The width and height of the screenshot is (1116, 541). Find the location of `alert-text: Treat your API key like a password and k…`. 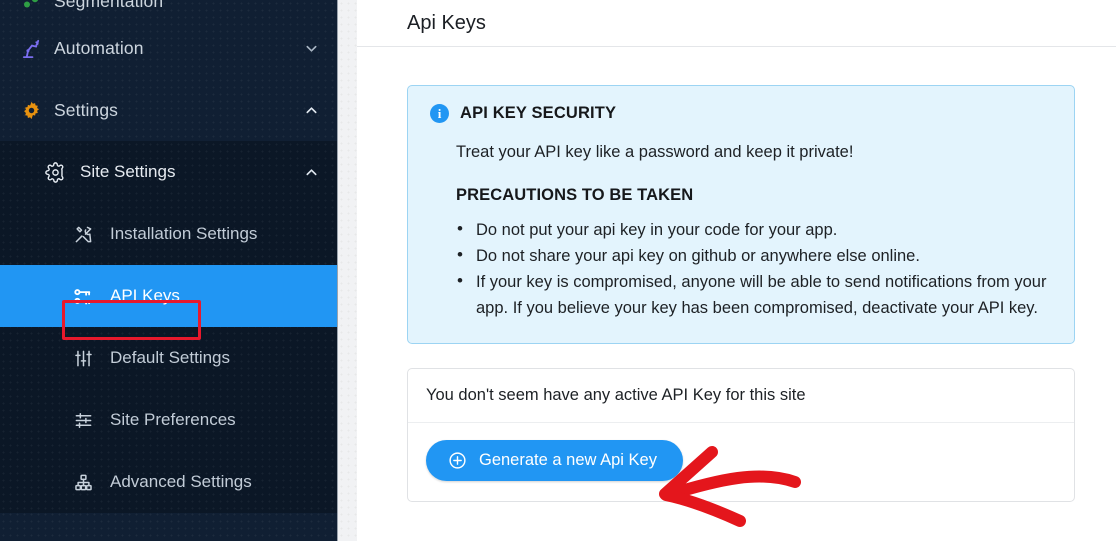

alert-text: Treat your API key like a password and k… is located at coordinates (655, 152).